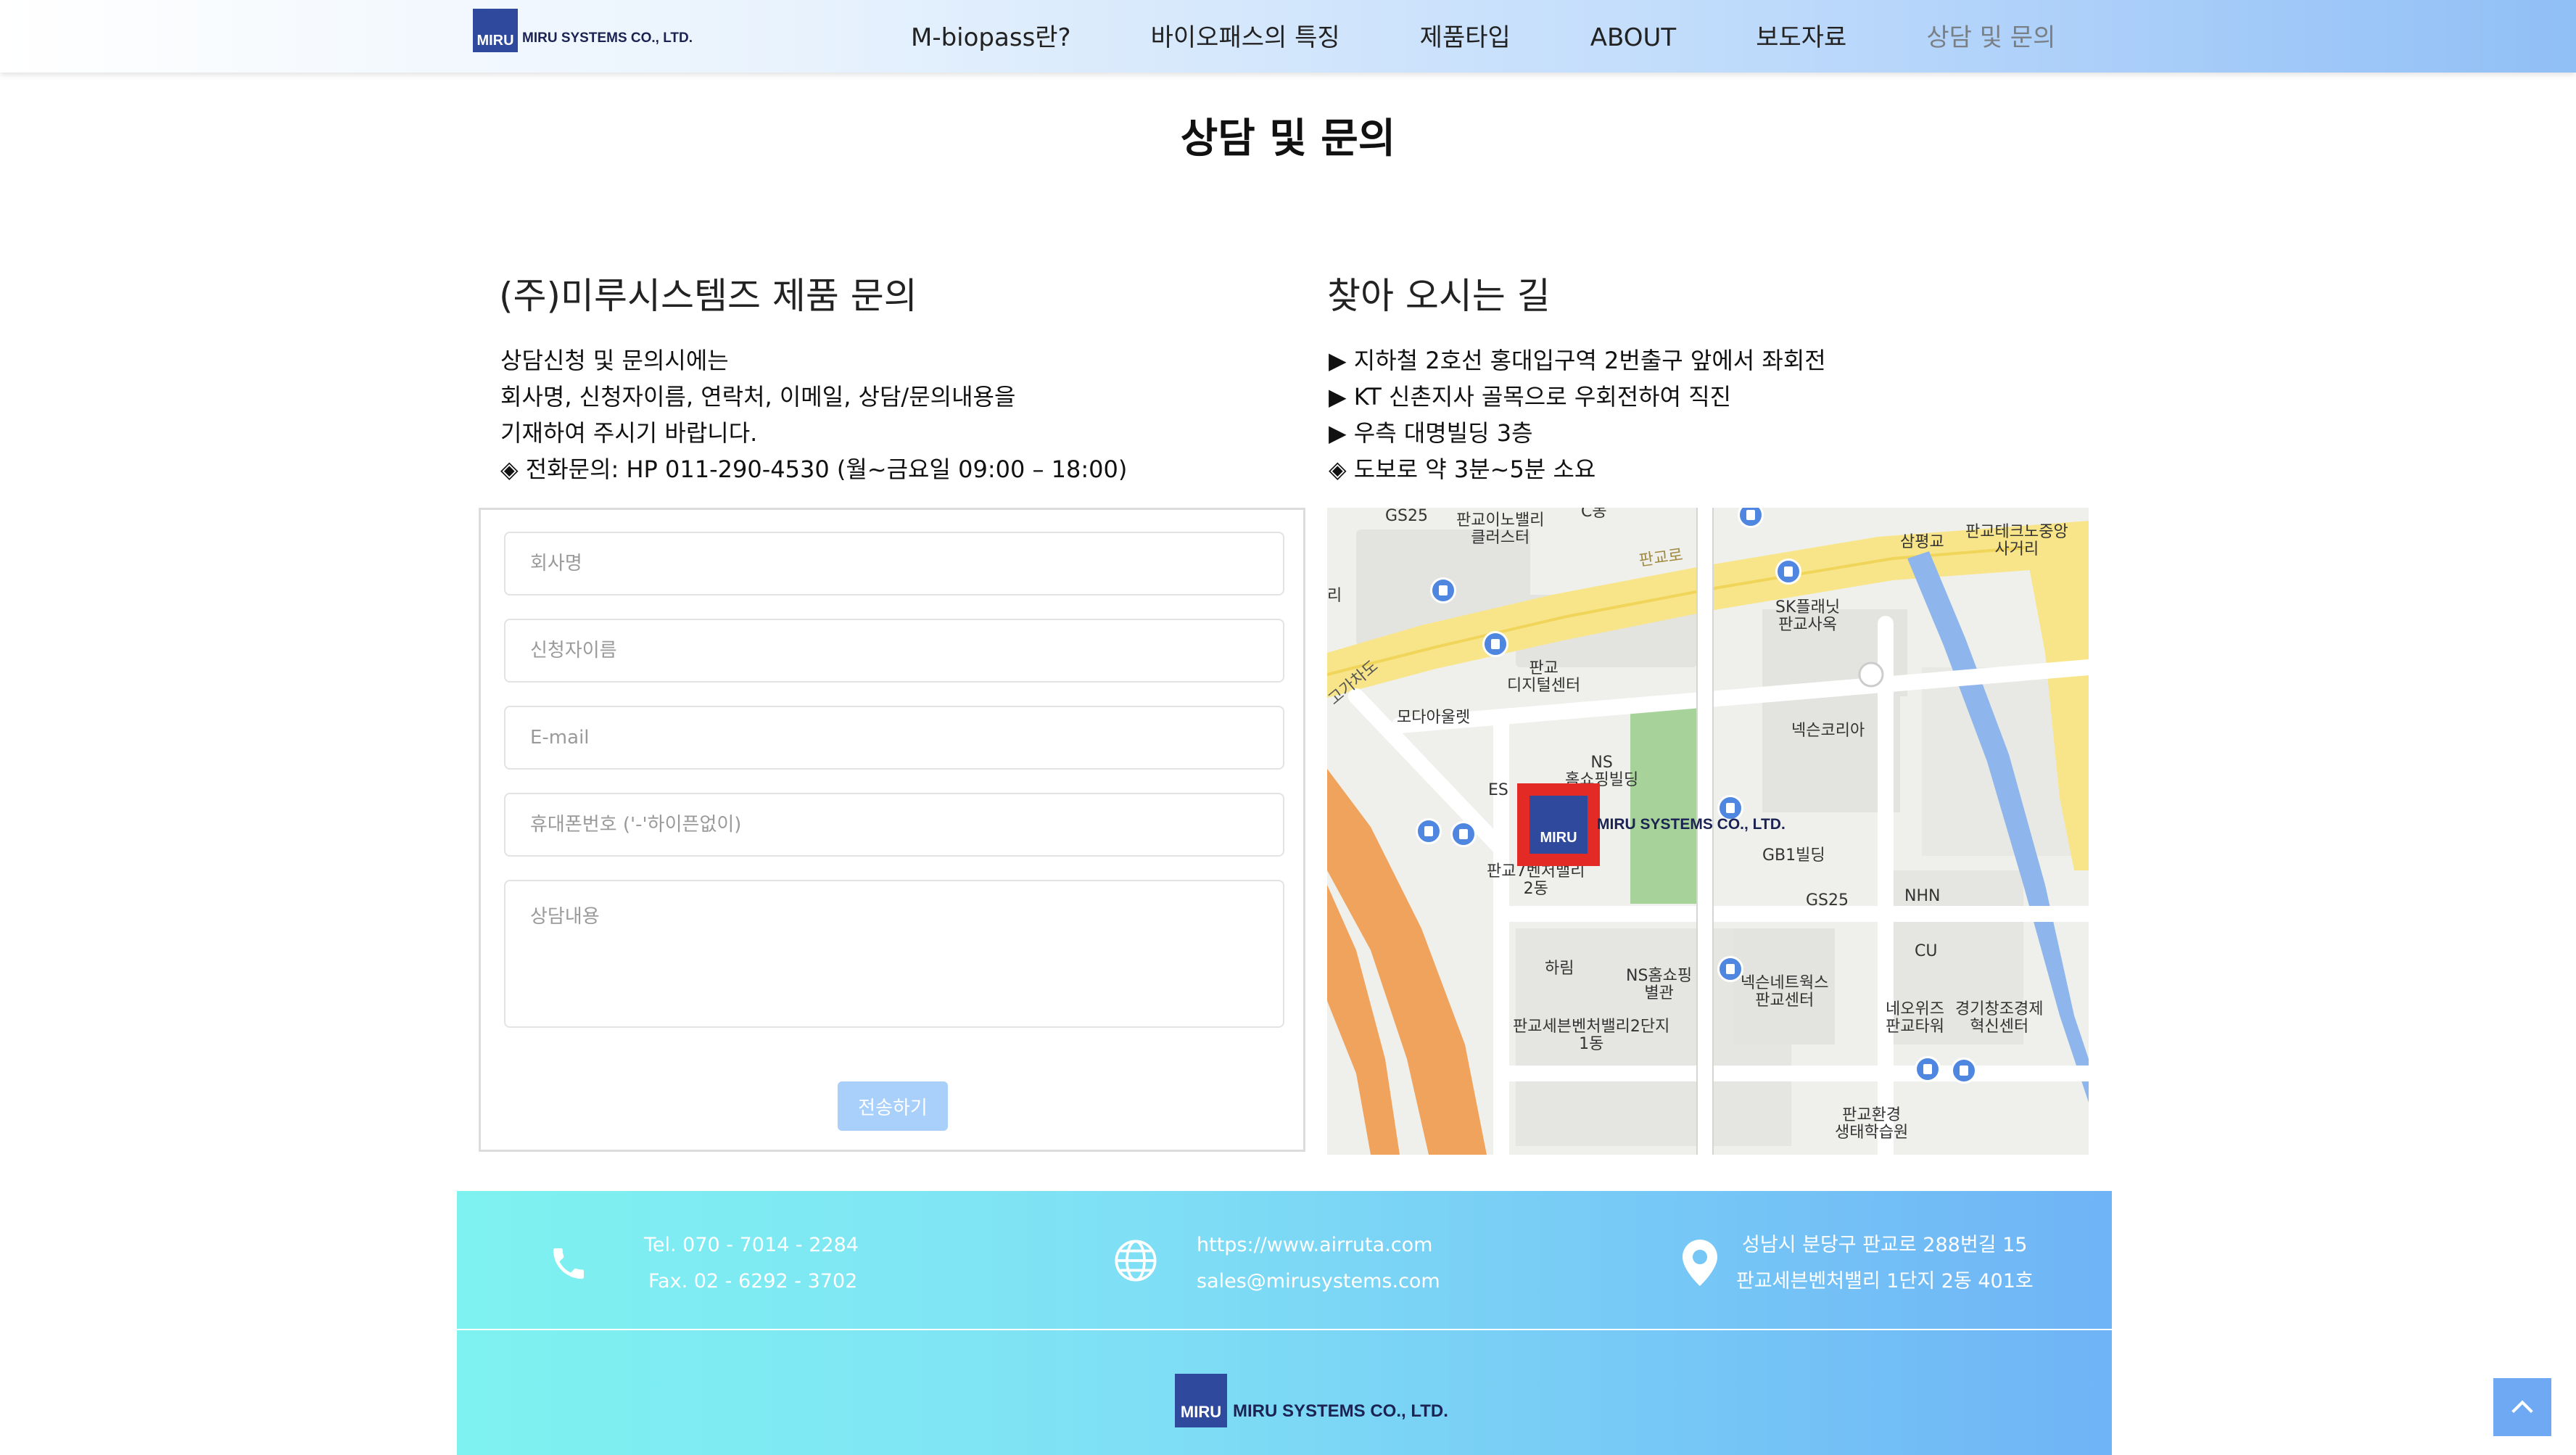  Describe the element at coordinates (1318, 1282) in the screenshot. I see `footer-email-link: sales@mirusystems.com` at that location.